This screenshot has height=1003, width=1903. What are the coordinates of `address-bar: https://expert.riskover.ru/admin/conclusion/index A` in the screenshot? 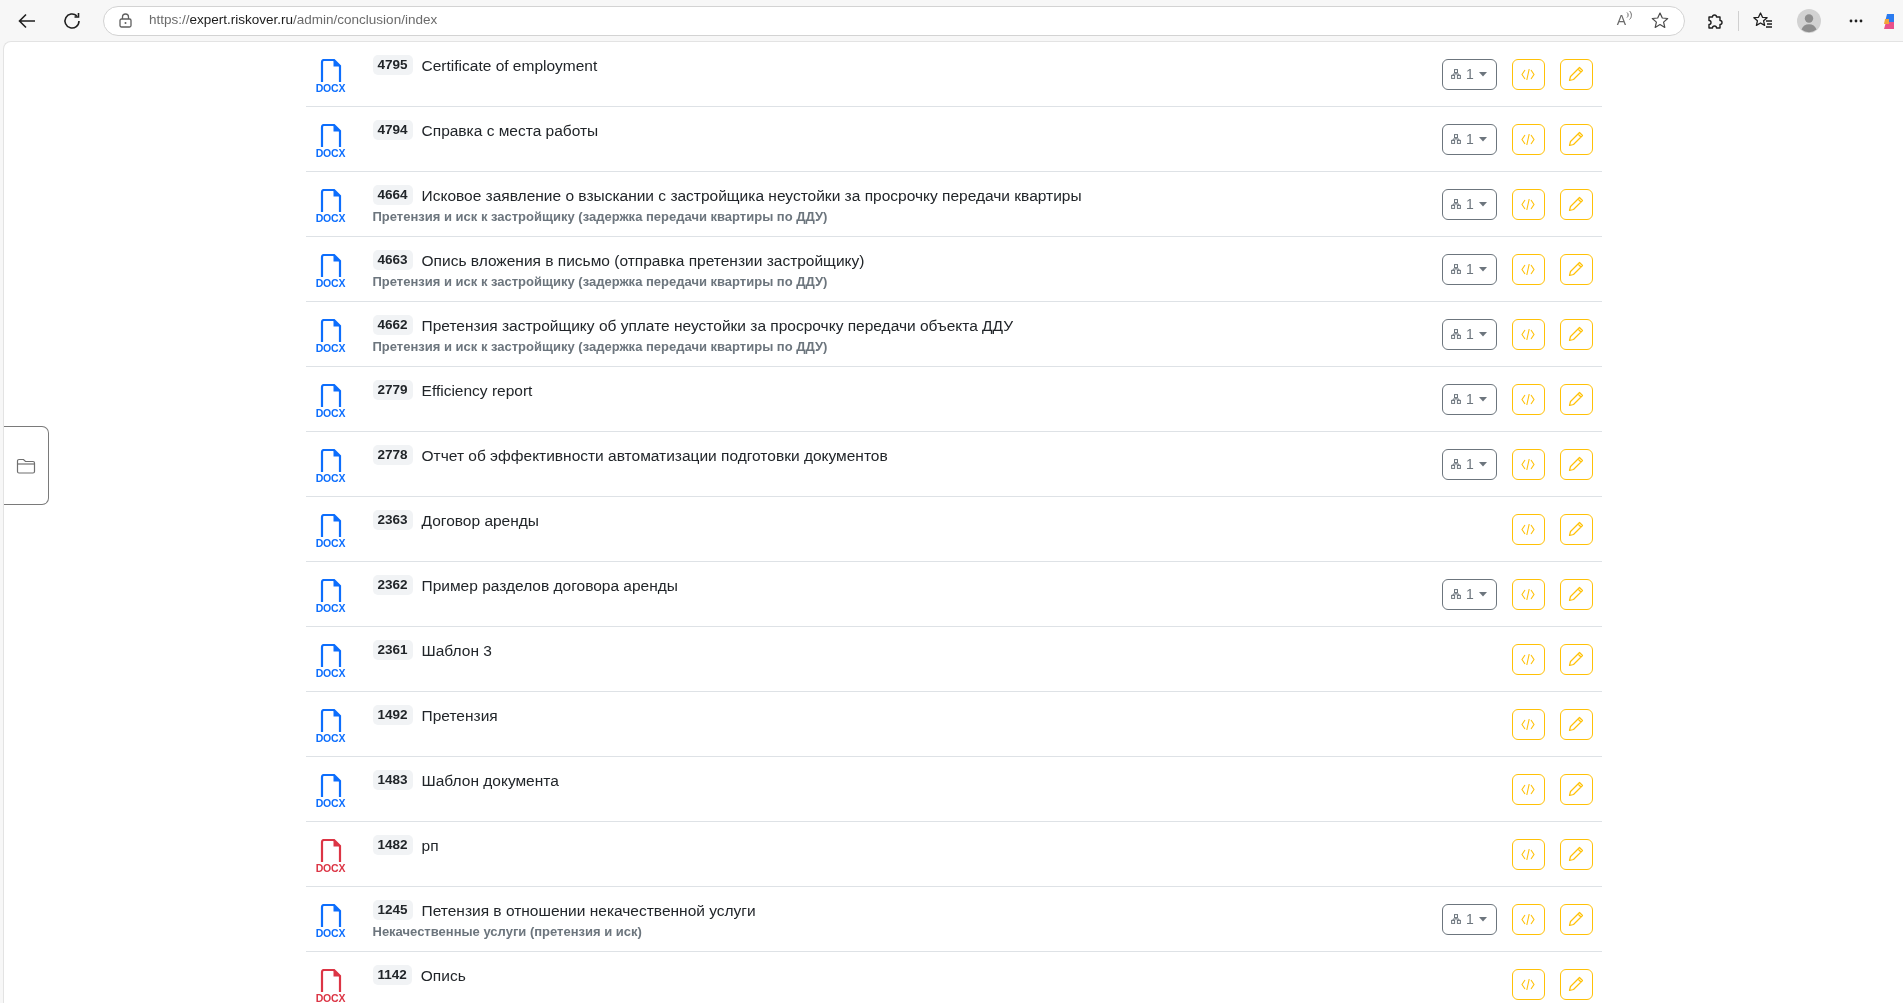 It's located at (894, 20).